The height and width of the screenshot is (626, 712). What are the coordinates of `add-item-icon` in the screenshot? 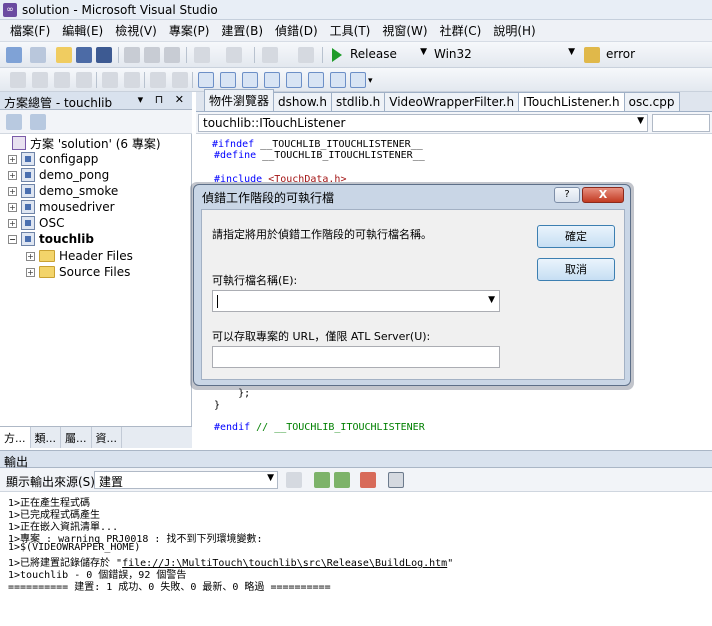 It's located at (38, 55).